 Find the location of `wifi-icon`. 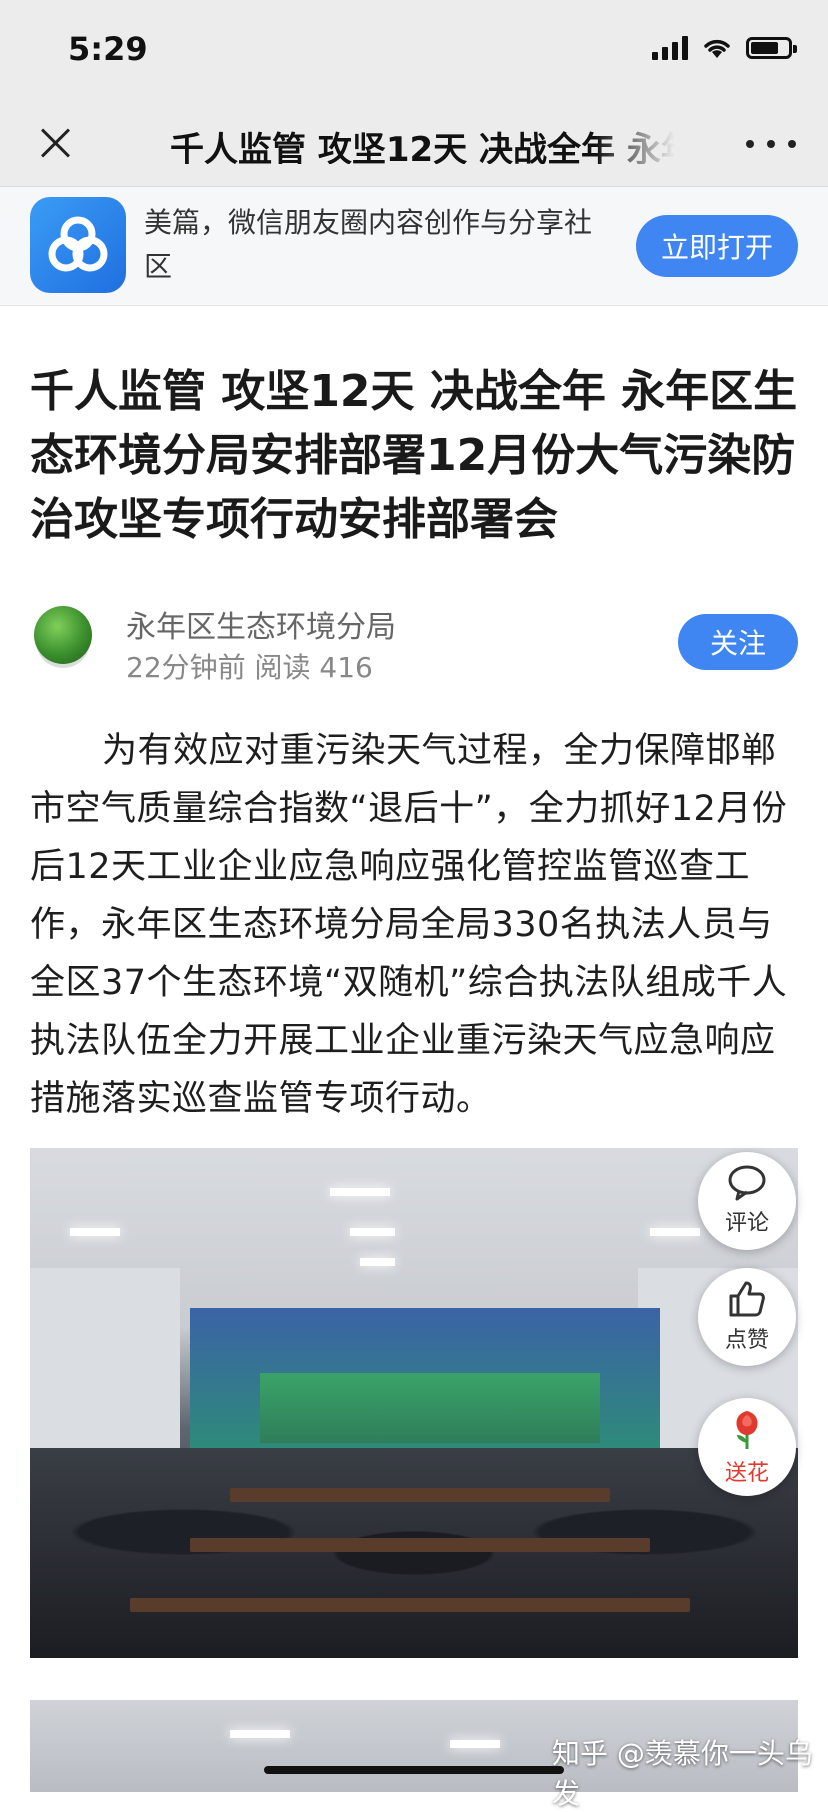

wifi-icon is located at coordinates (717, 48).